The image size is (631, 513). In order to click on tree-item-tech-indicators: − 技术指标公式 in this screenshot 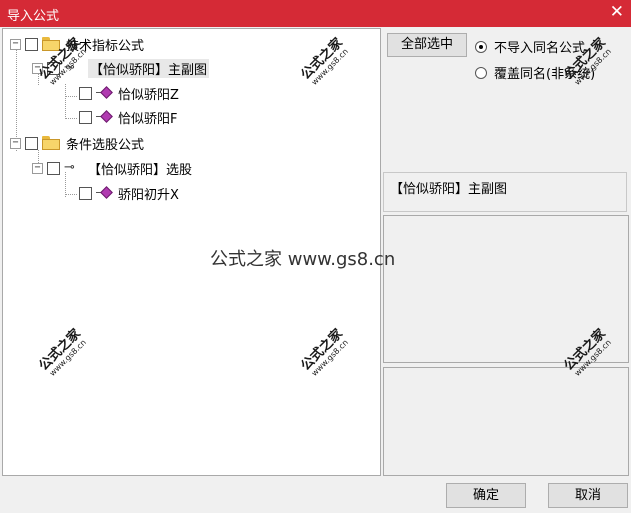, I will do `click(77, 44)`.